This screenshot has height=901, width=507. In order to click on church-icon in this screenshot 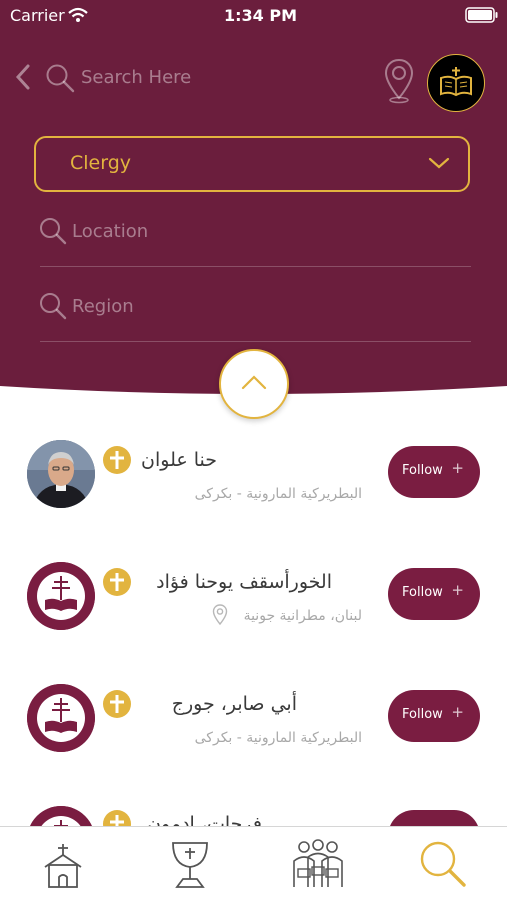, I will do `click(63, 866)`.